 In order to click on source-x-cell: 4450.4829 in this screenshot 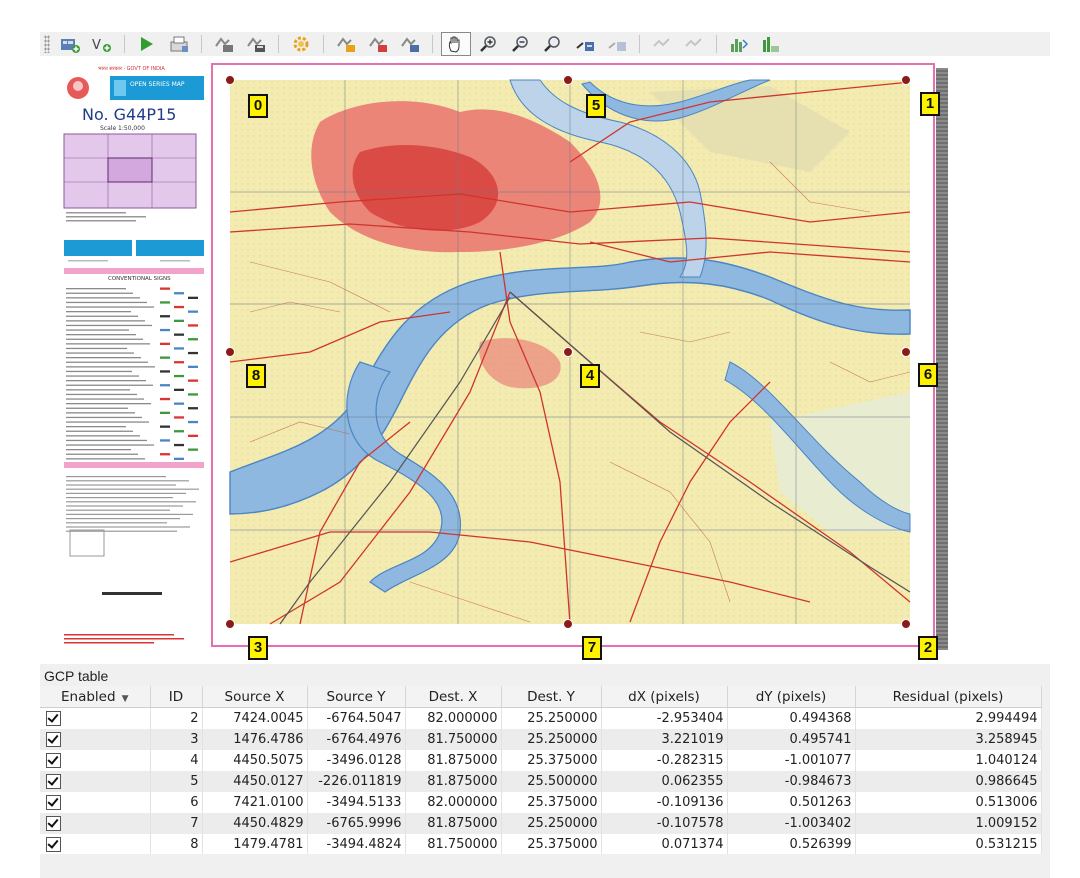, I will do `click(255, 823)`.